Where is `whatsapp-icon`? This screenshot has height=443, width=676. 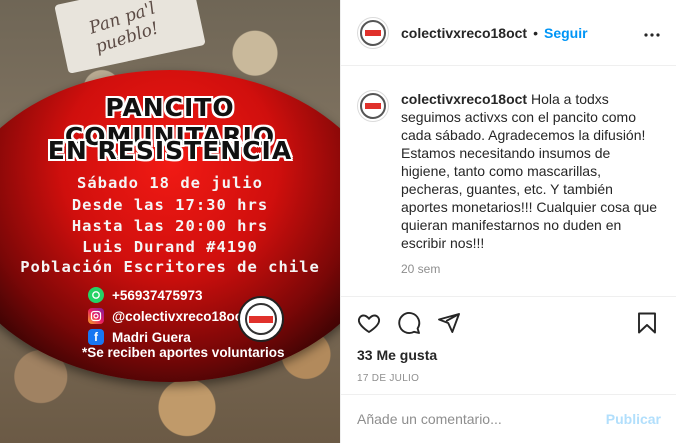
whatsapp-icon is located at coordinates (96, 295).